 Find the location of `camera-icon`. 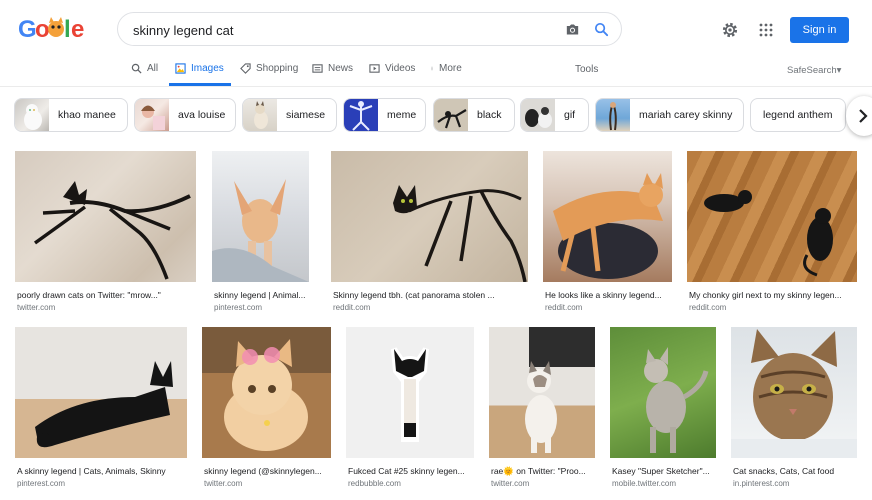

camera-icon is located at coordinates (572, 29).